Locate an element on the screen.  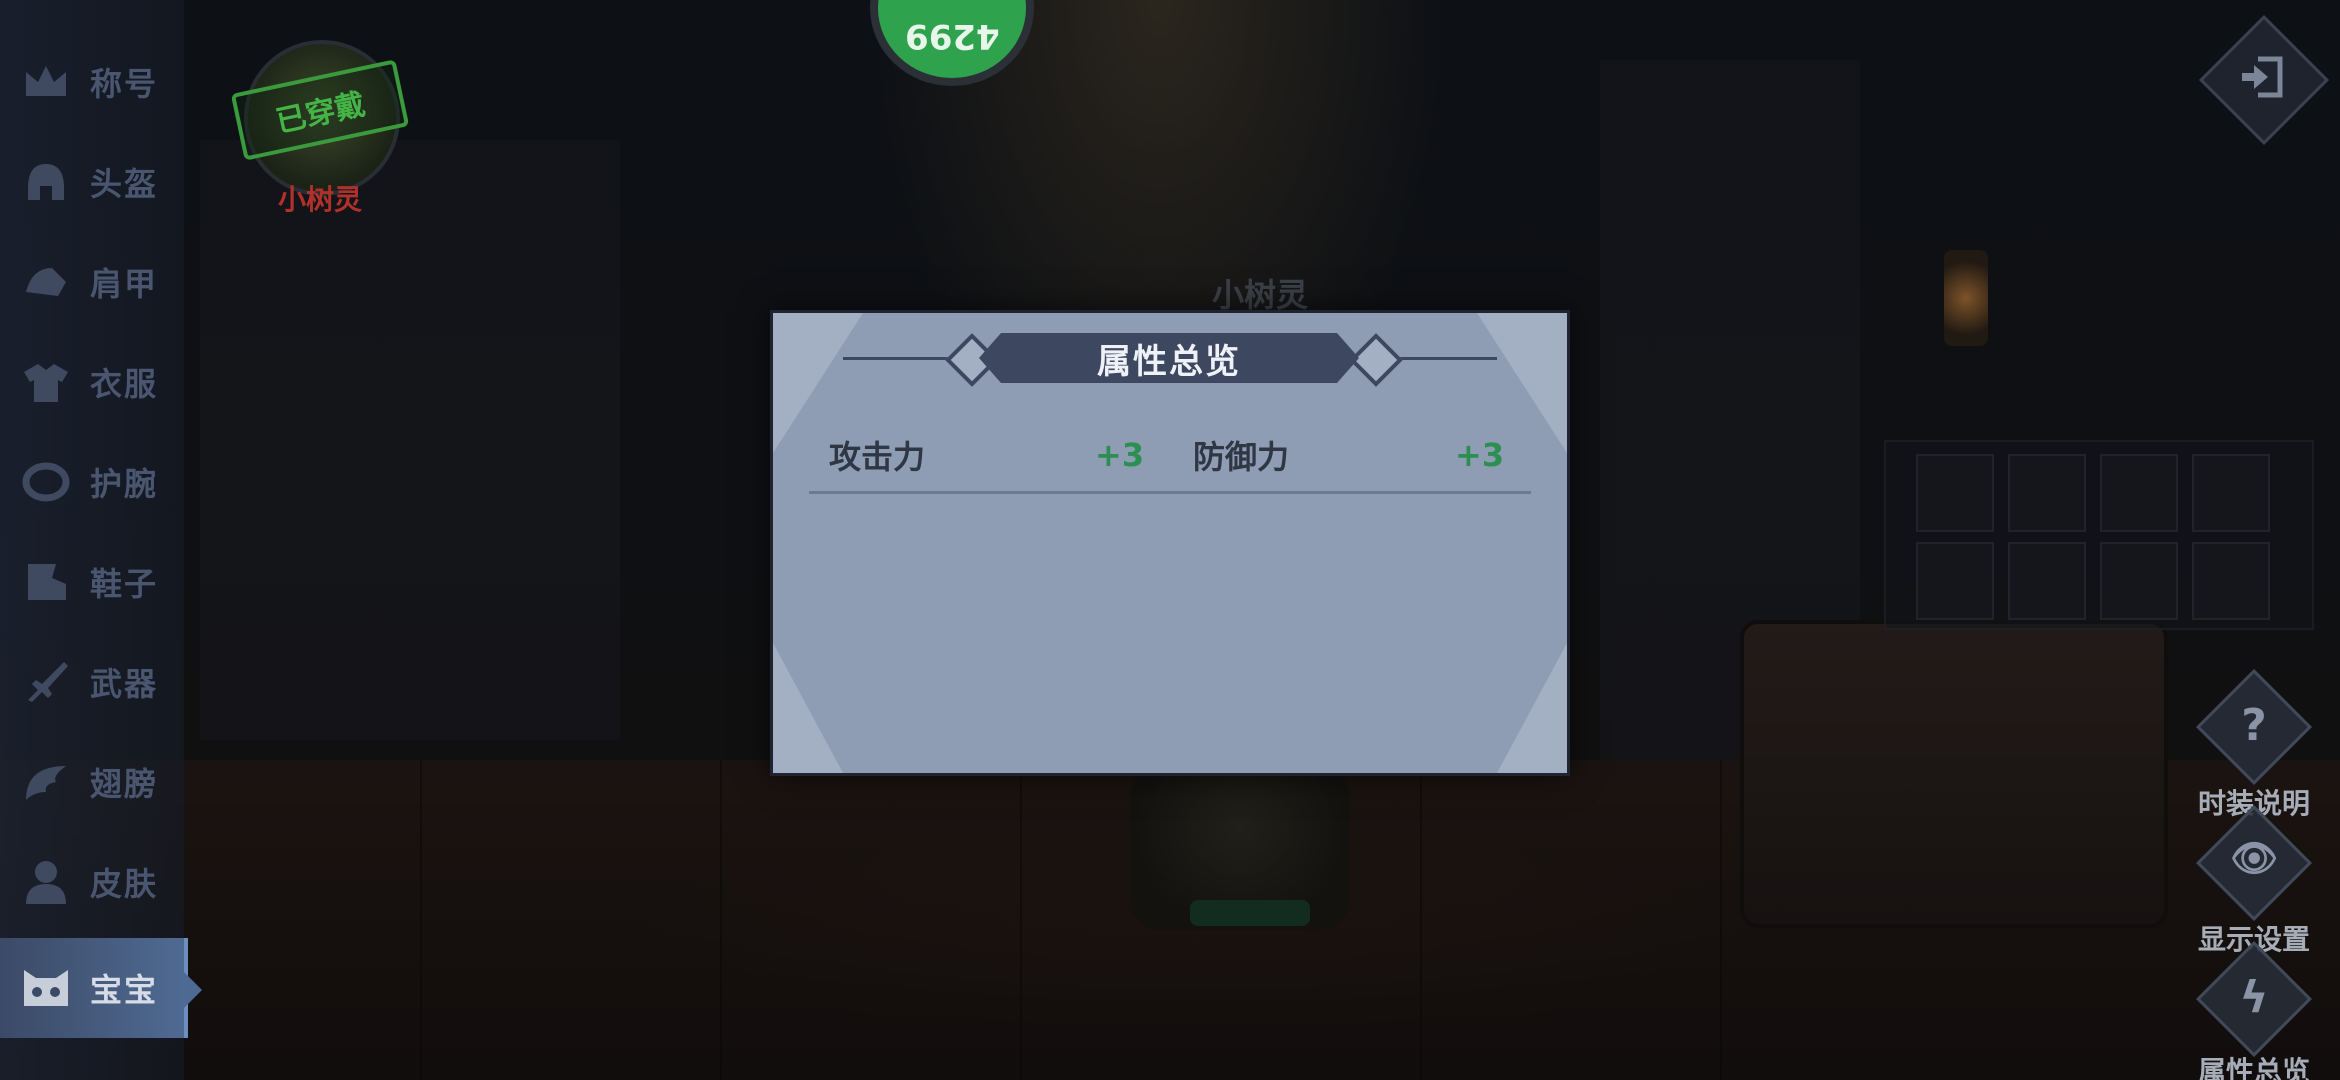
sidebar-item-boots: 鞋子 is located at coordinates (92, 582).